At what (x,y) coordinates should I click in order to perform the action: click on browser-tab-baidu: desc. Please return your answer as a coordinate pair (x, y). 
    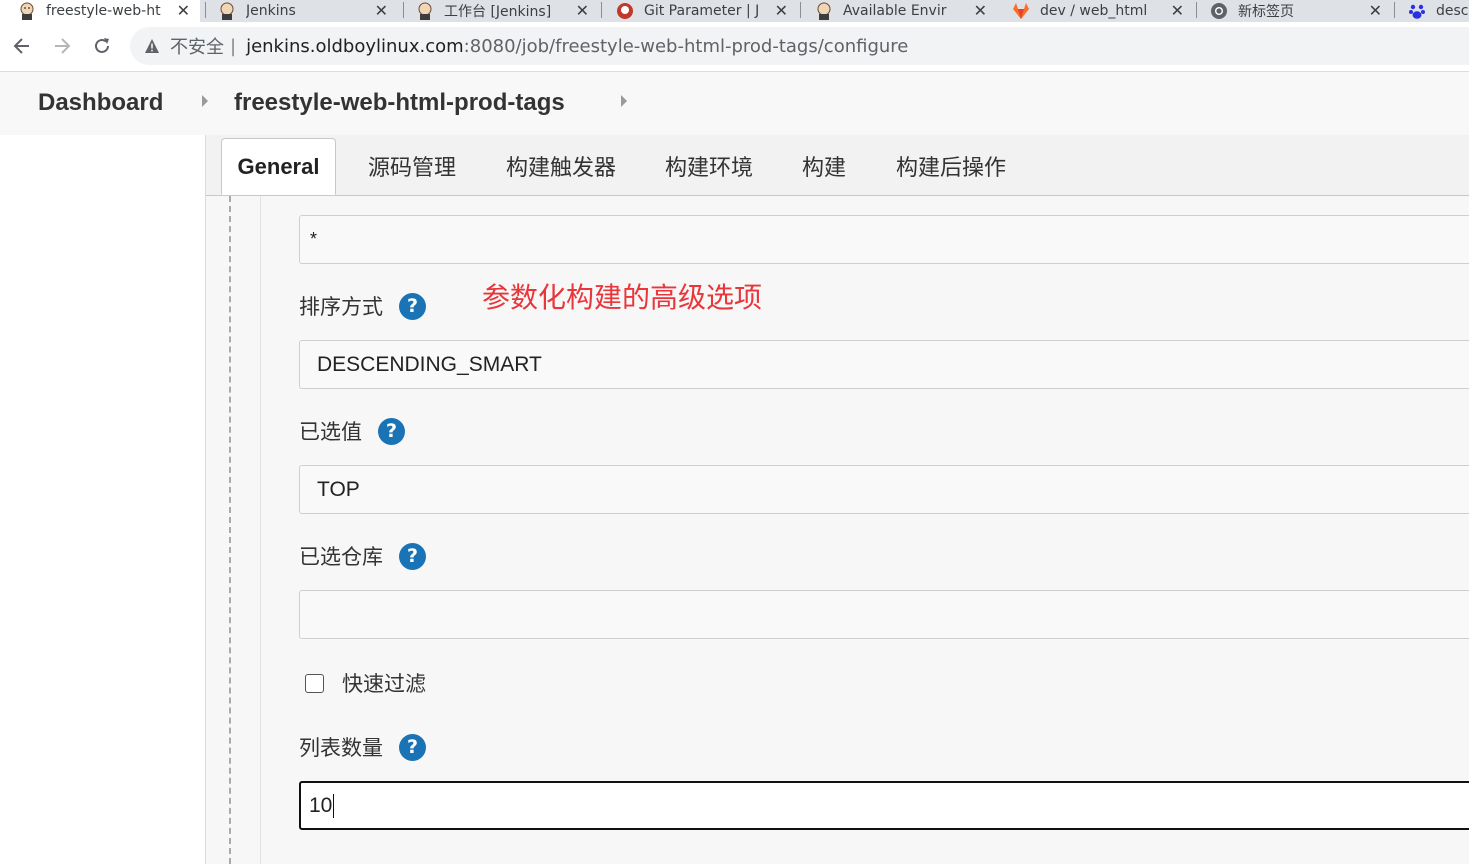
    Looking at the image, I should click on (1438, 11).